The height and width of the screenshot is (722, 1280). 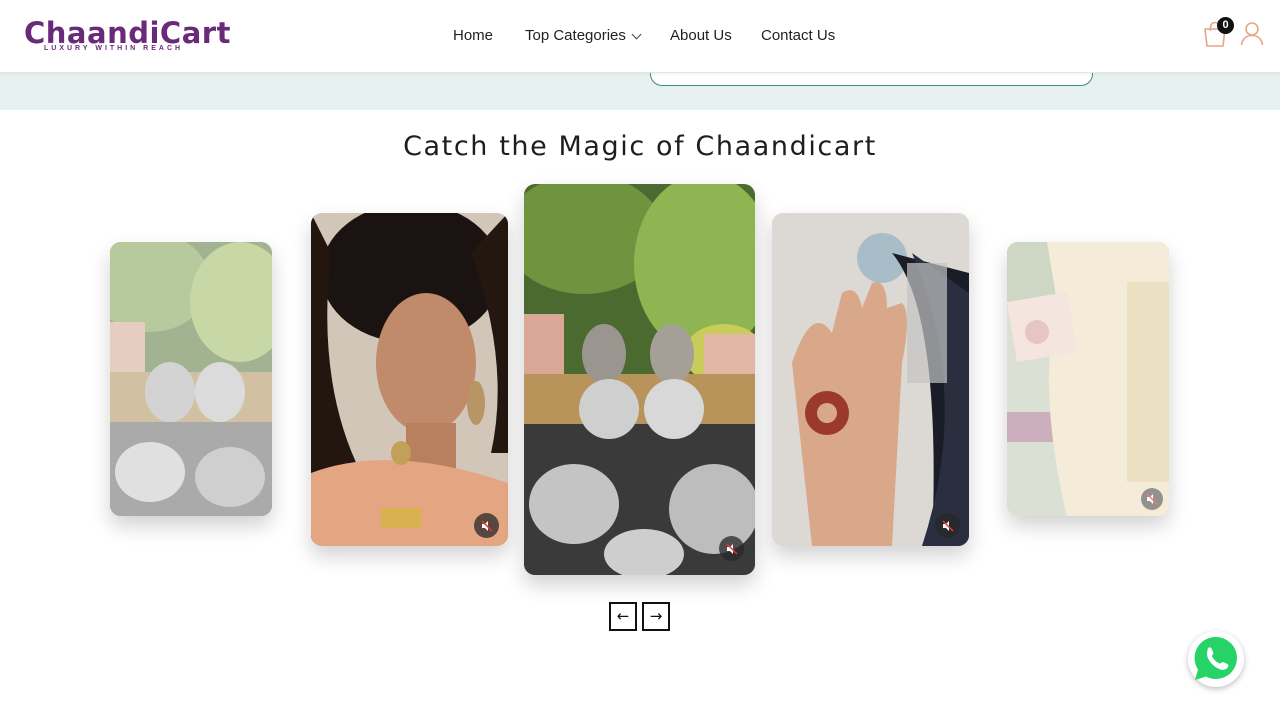 What do you see at coordinates (1225, 25) in the screenshot?
I see `cart-count-badge: 0` at bounding box center [1225, 25].